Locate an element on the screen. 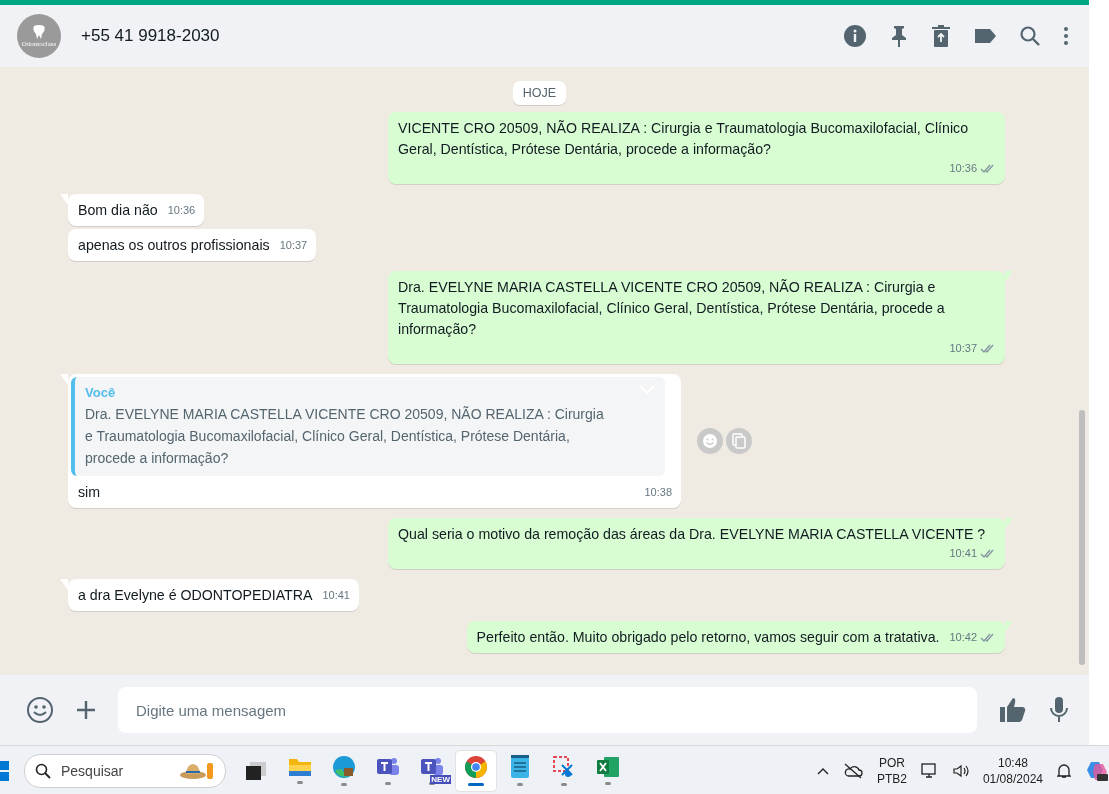 The width and height of the screenshot is (1109, 794). thumbs-up-icon is located at coordinates (1013, 710).